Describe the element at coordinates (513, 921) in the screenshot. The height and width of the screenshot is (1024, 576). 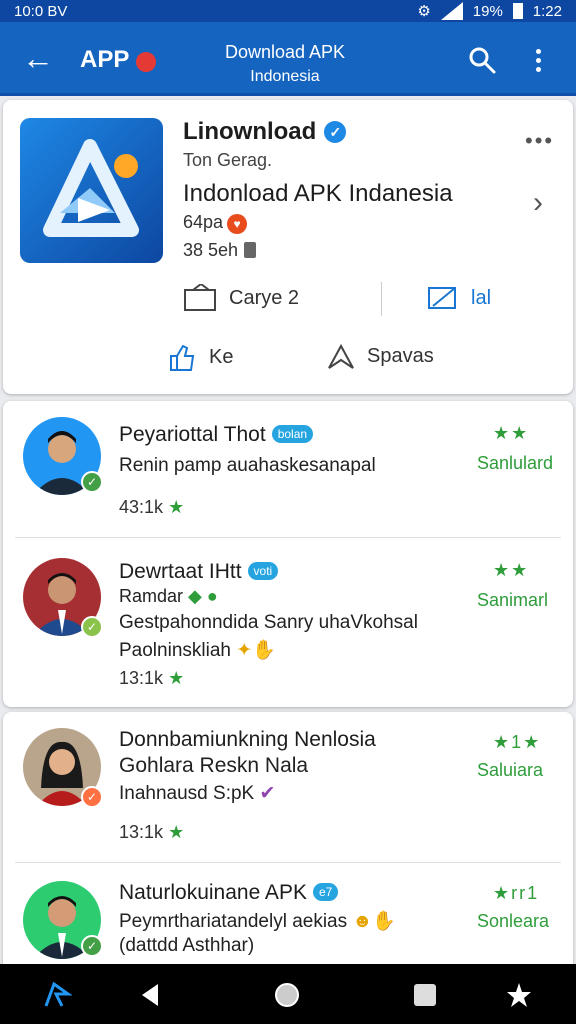
I see `item-status: Sonleara` at that location.